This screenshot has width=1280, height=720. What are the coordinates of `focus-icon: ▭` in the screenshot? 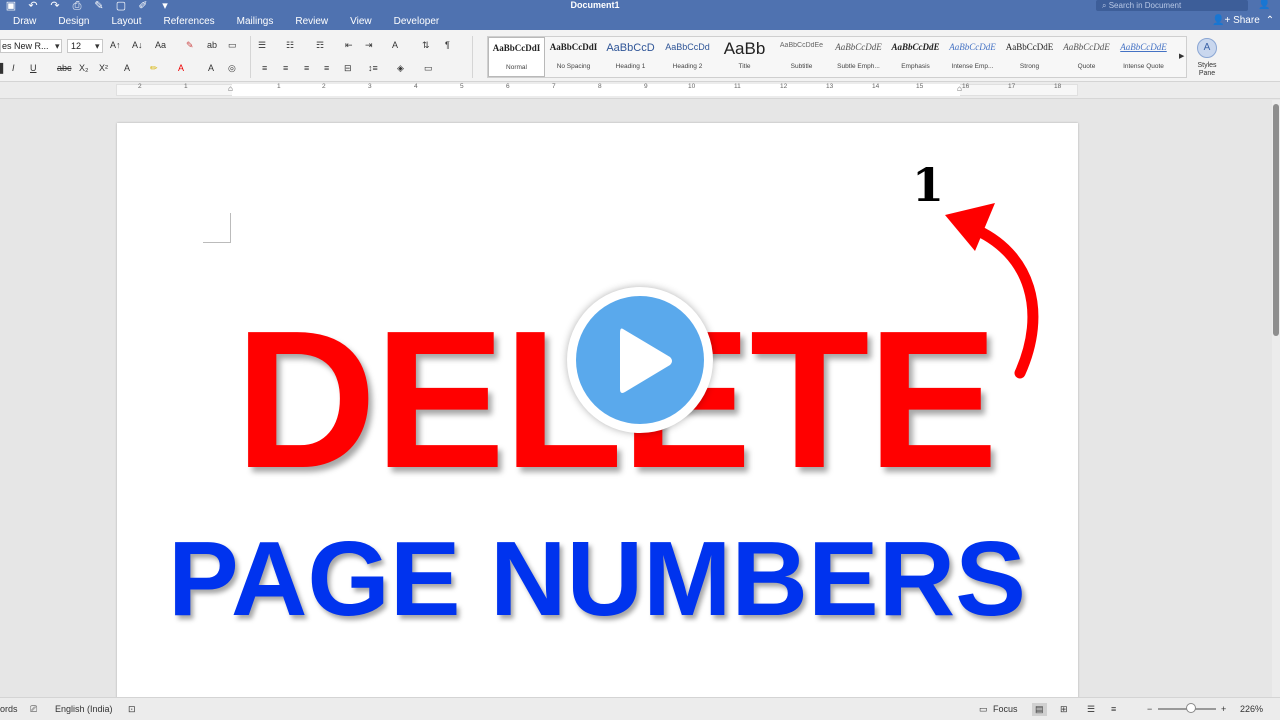 It's located at (983, 709).